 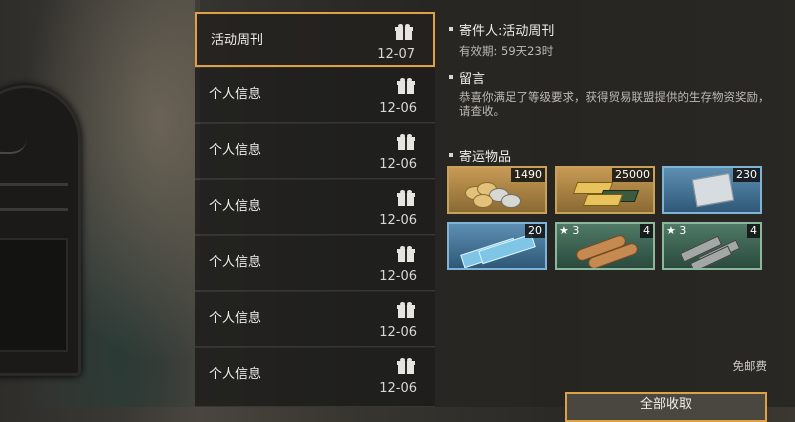 What do you see at coordinates (497, 190) in the screenshot?
I see `reward-item: 1490` at bounding box center [497, 190].